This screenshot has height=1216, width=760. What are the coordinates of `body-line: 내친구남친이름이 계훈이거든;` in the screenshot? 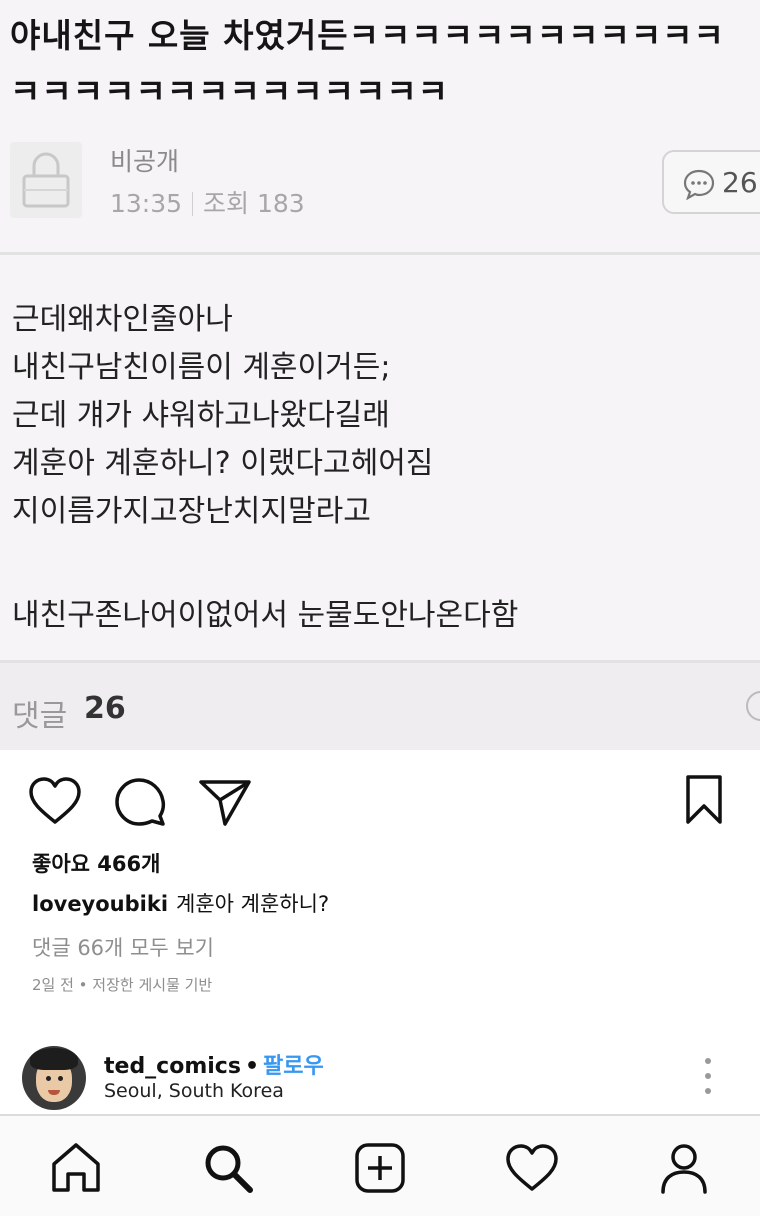 It's located at (201, 367).